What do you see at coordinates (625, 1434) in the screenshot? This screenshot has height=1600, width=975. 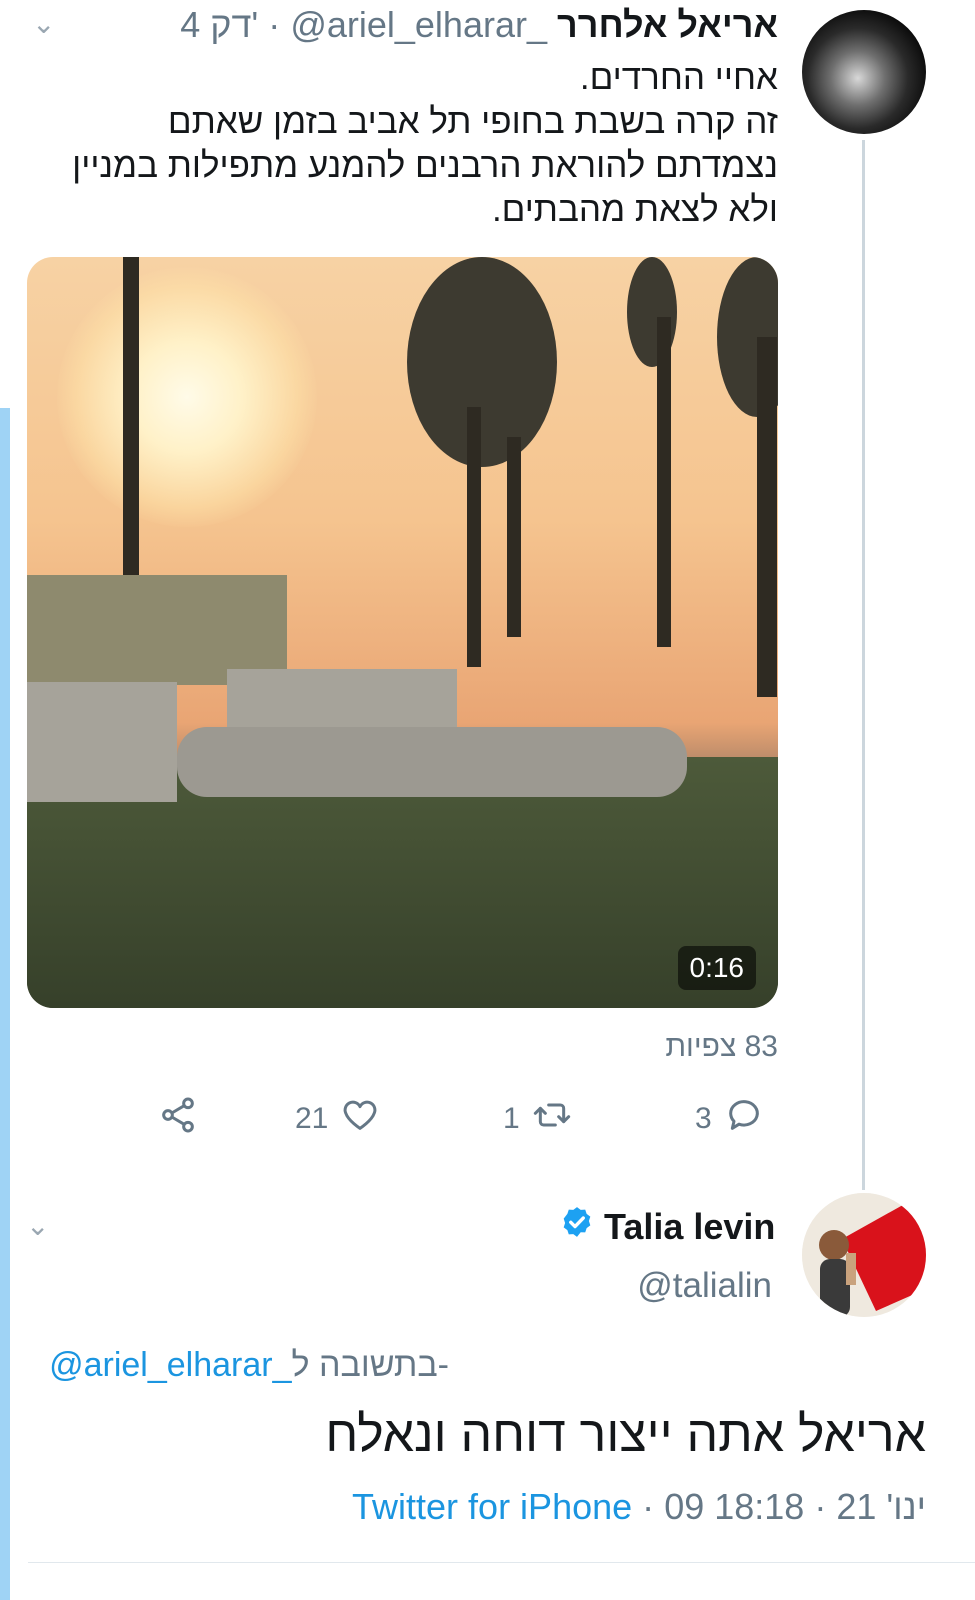 I see `tweet-text: אריאל אתה ייצור דוחה ונאלח` at bounding box center [625, 1434].